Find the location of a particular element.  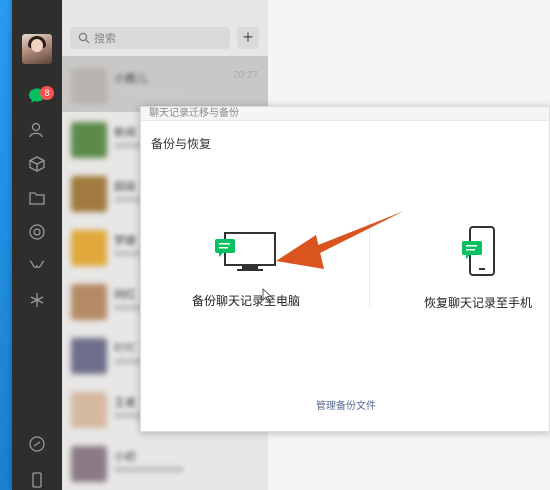

restore-to-phone-option: 恢复聊天记录至手机 is located at coordinates (476, 268).